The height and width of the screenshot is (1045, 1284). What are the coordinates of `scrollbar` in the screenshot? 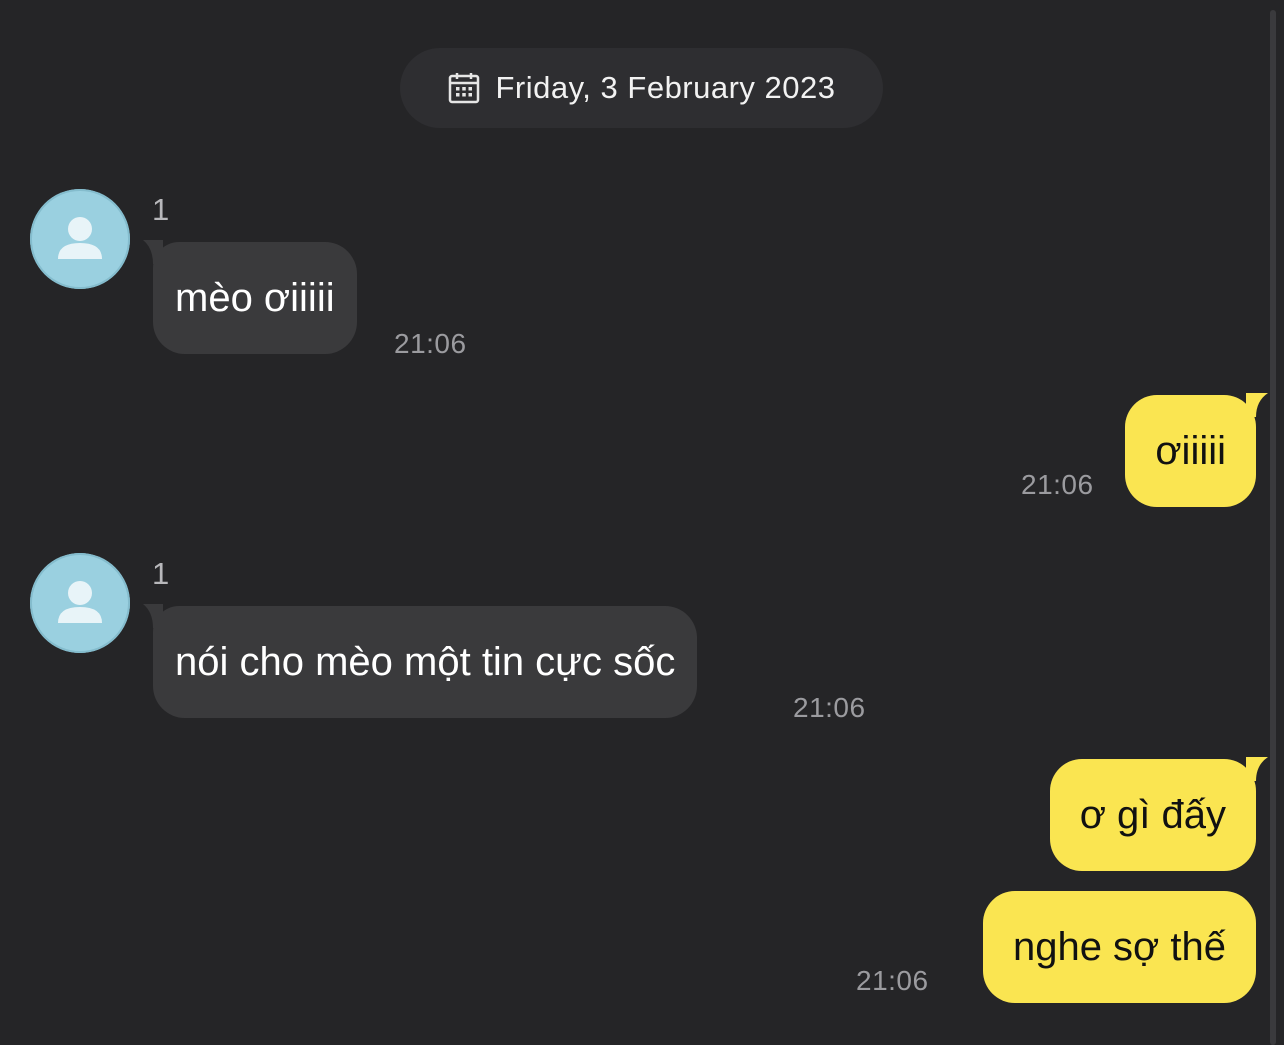 It's located at (1273, 527).